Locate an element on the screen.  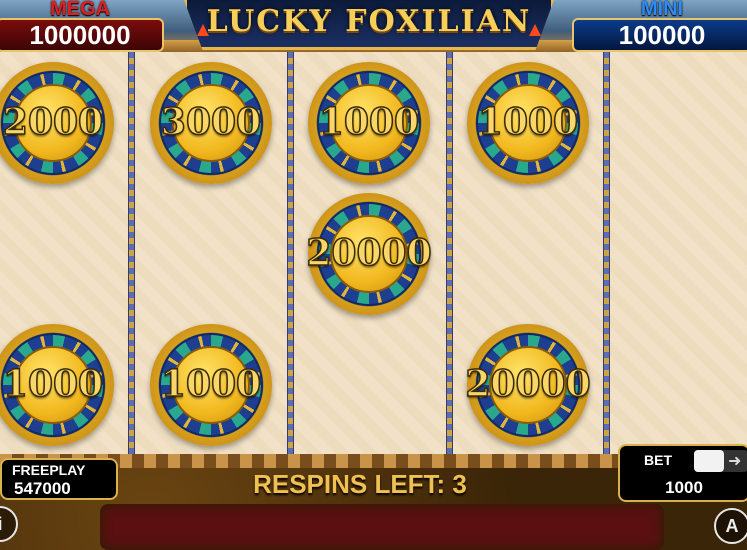
coin-value: 3000 is located at coordinates (211, 122).